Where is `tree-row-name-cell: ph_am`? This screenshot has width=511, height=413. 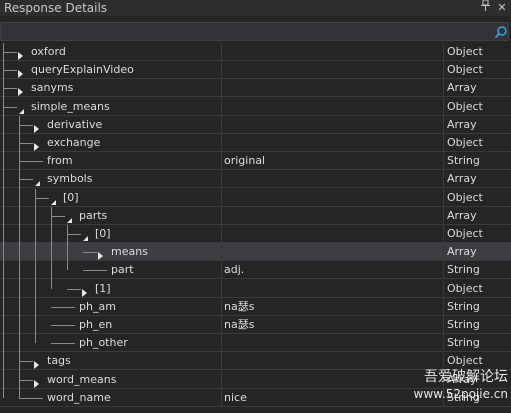
tree-row-name-cell: ph_am is located at coordinates (110, 306).